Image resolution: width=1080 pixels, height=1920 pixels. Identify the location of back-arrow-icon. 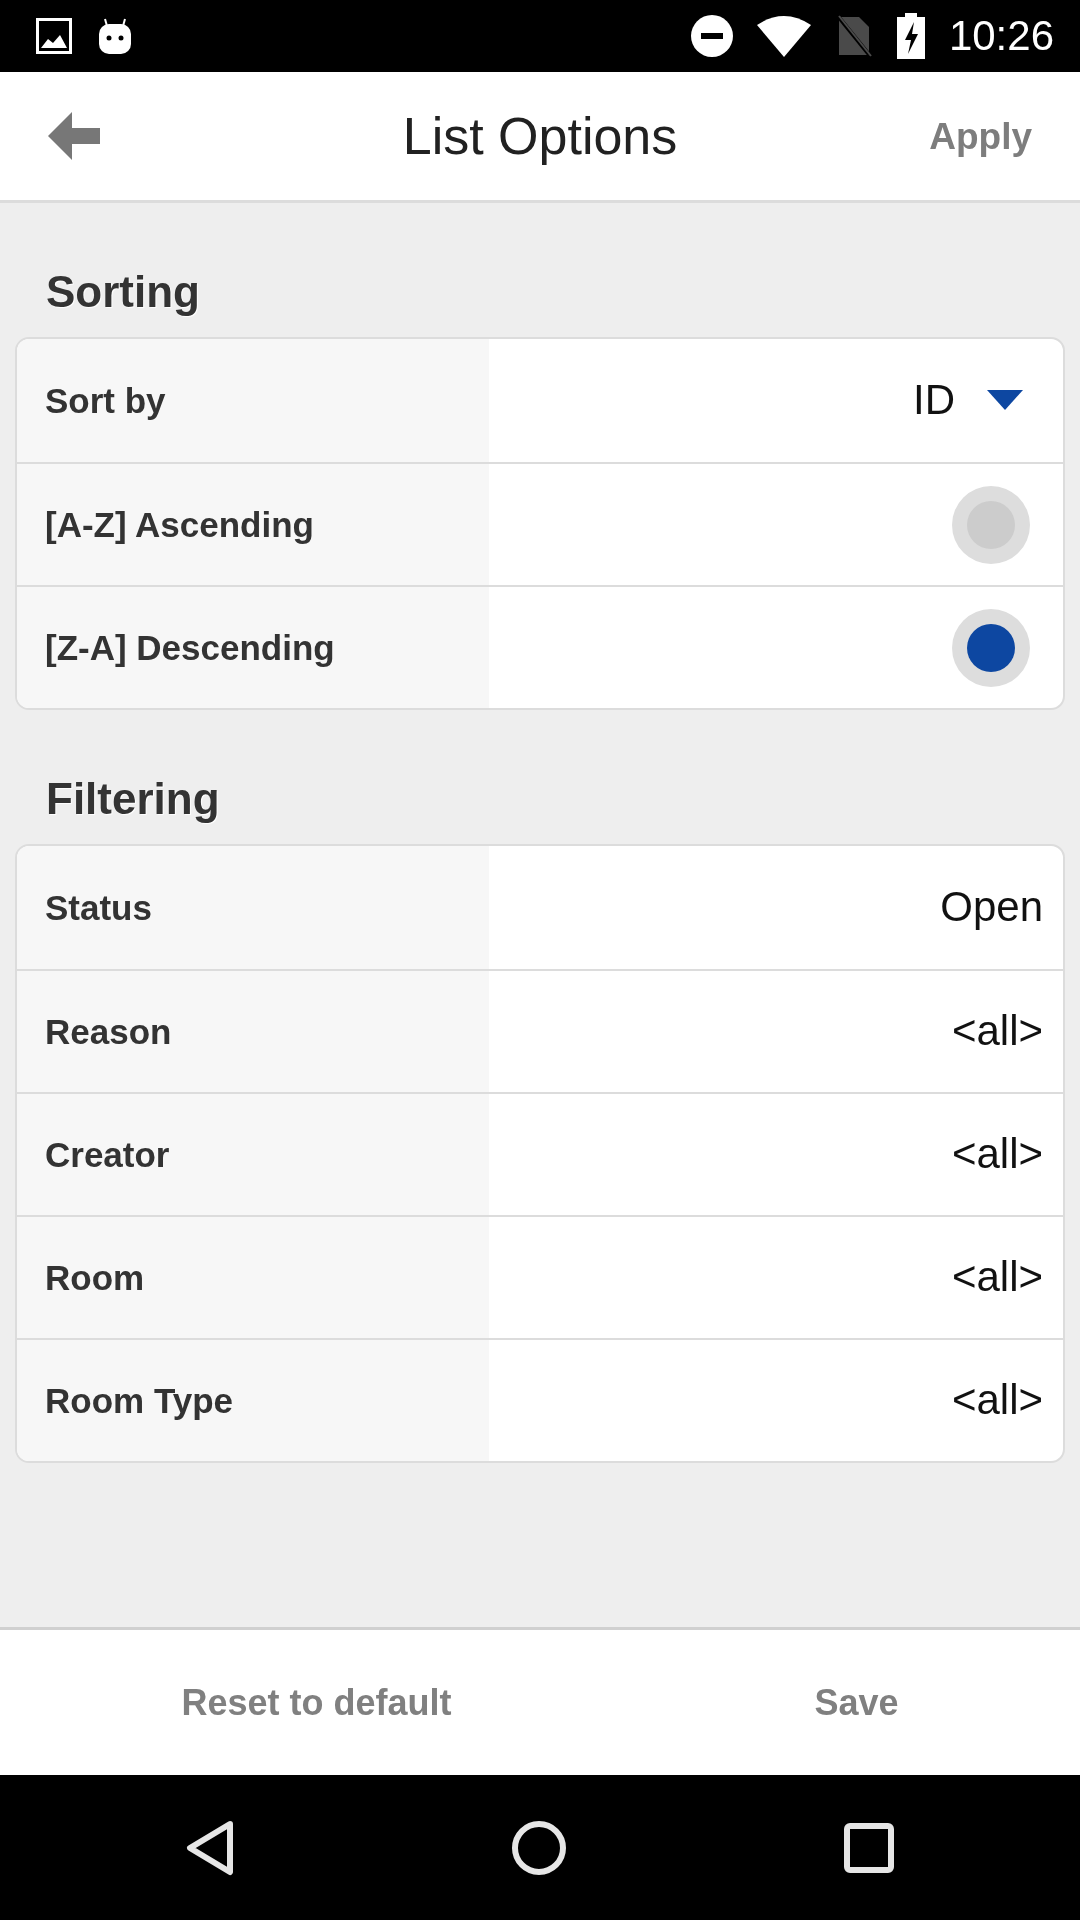
(74, 136).